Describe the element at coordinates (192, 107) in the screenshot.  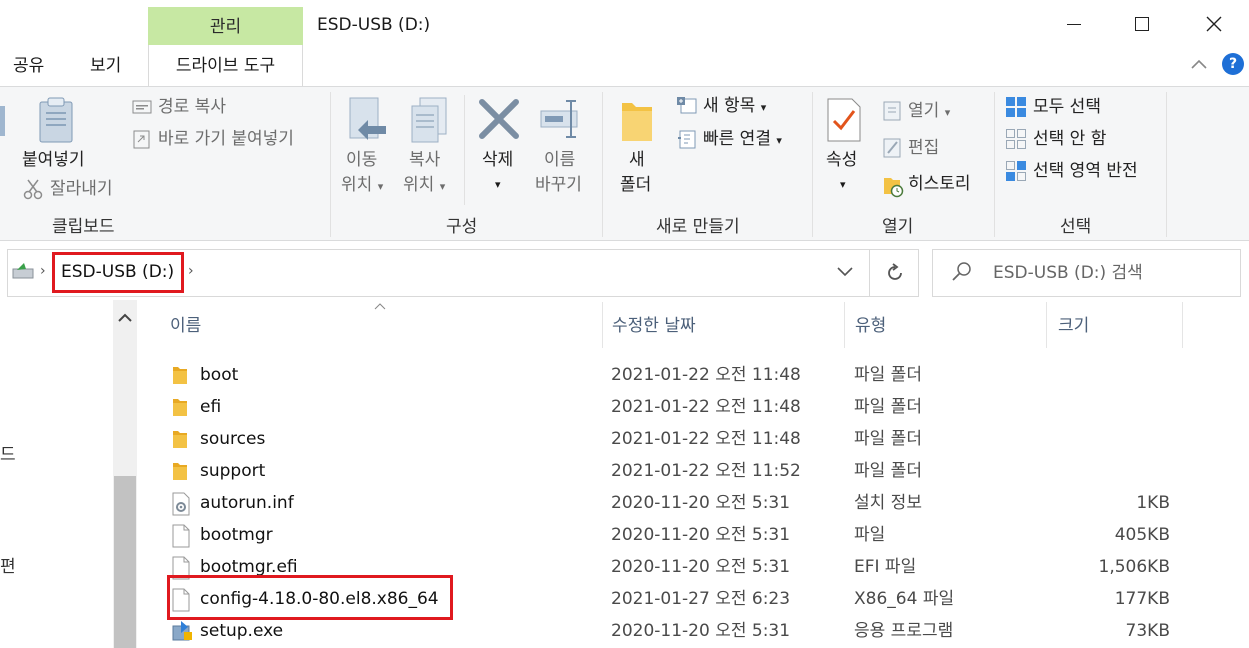
I see `copy-path-button: 경로 복사` at that location.